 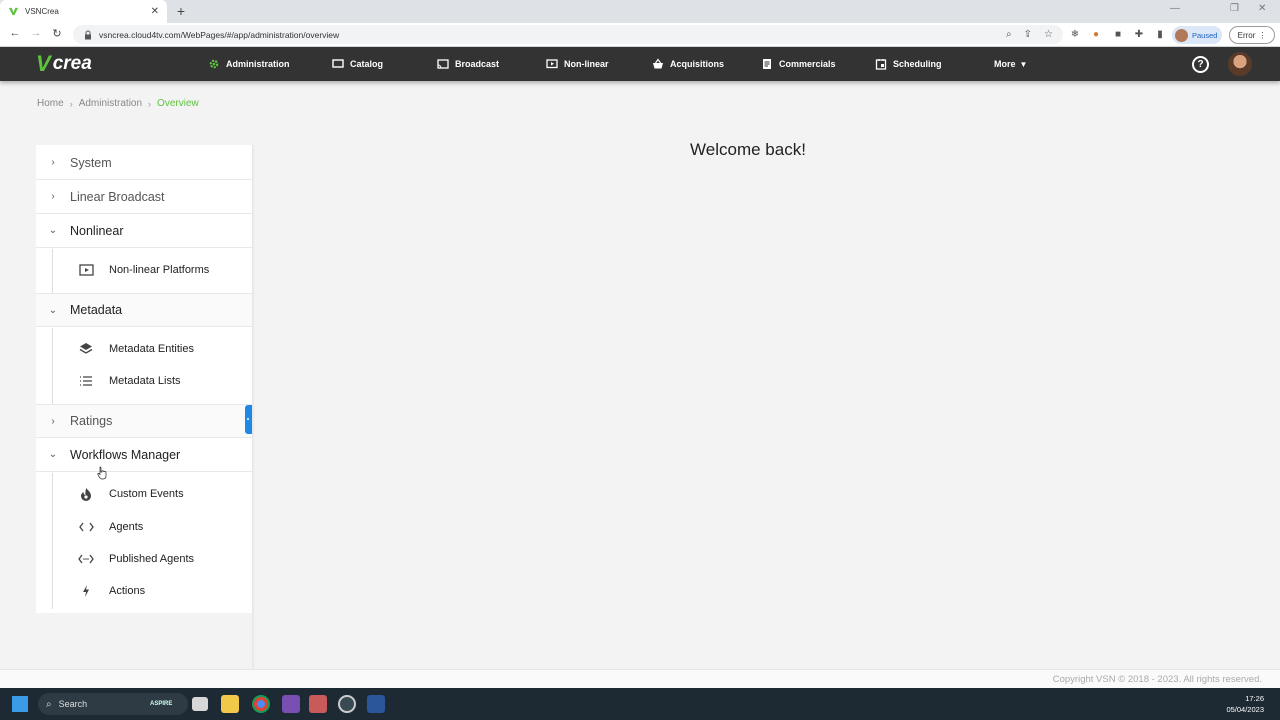 I want to click on sidebar-item-metadata-entities: Metadata Entities, so click(x=144, y=349).